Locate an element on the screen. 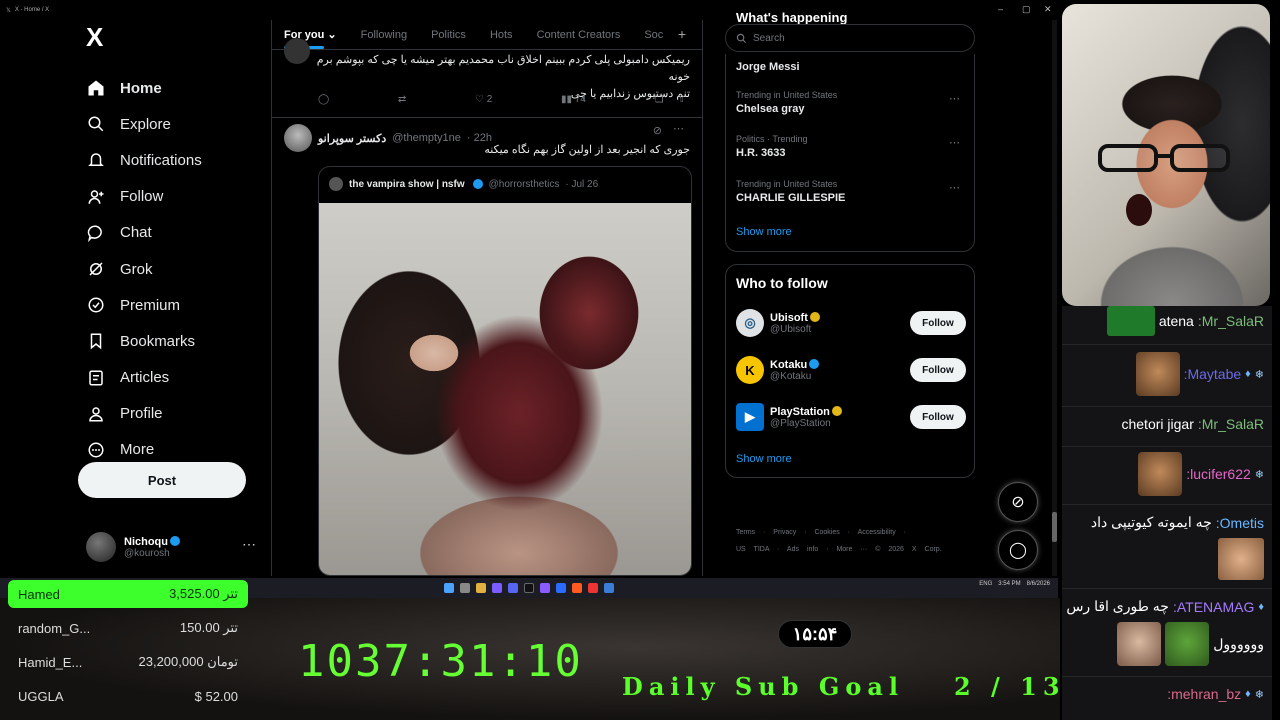 This screenshot has width=1280, height=720. trends-show-more-link: Show more is located at coordinates (764, 232).